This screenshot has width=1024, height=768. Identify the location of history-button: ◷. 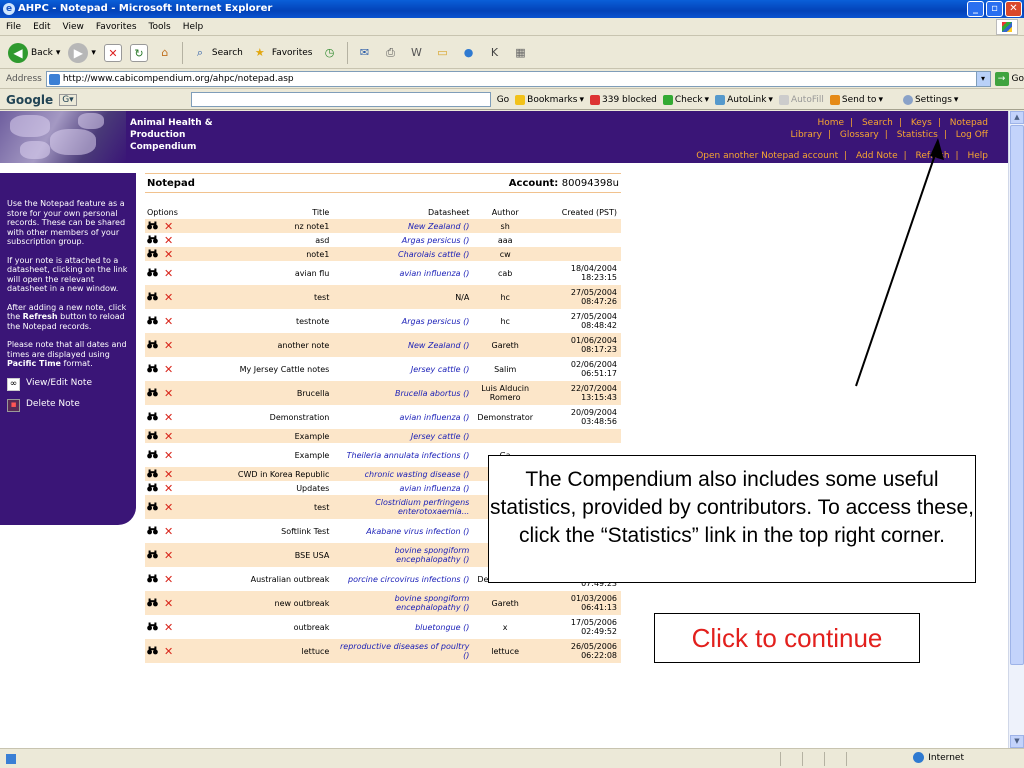
(330, 53).